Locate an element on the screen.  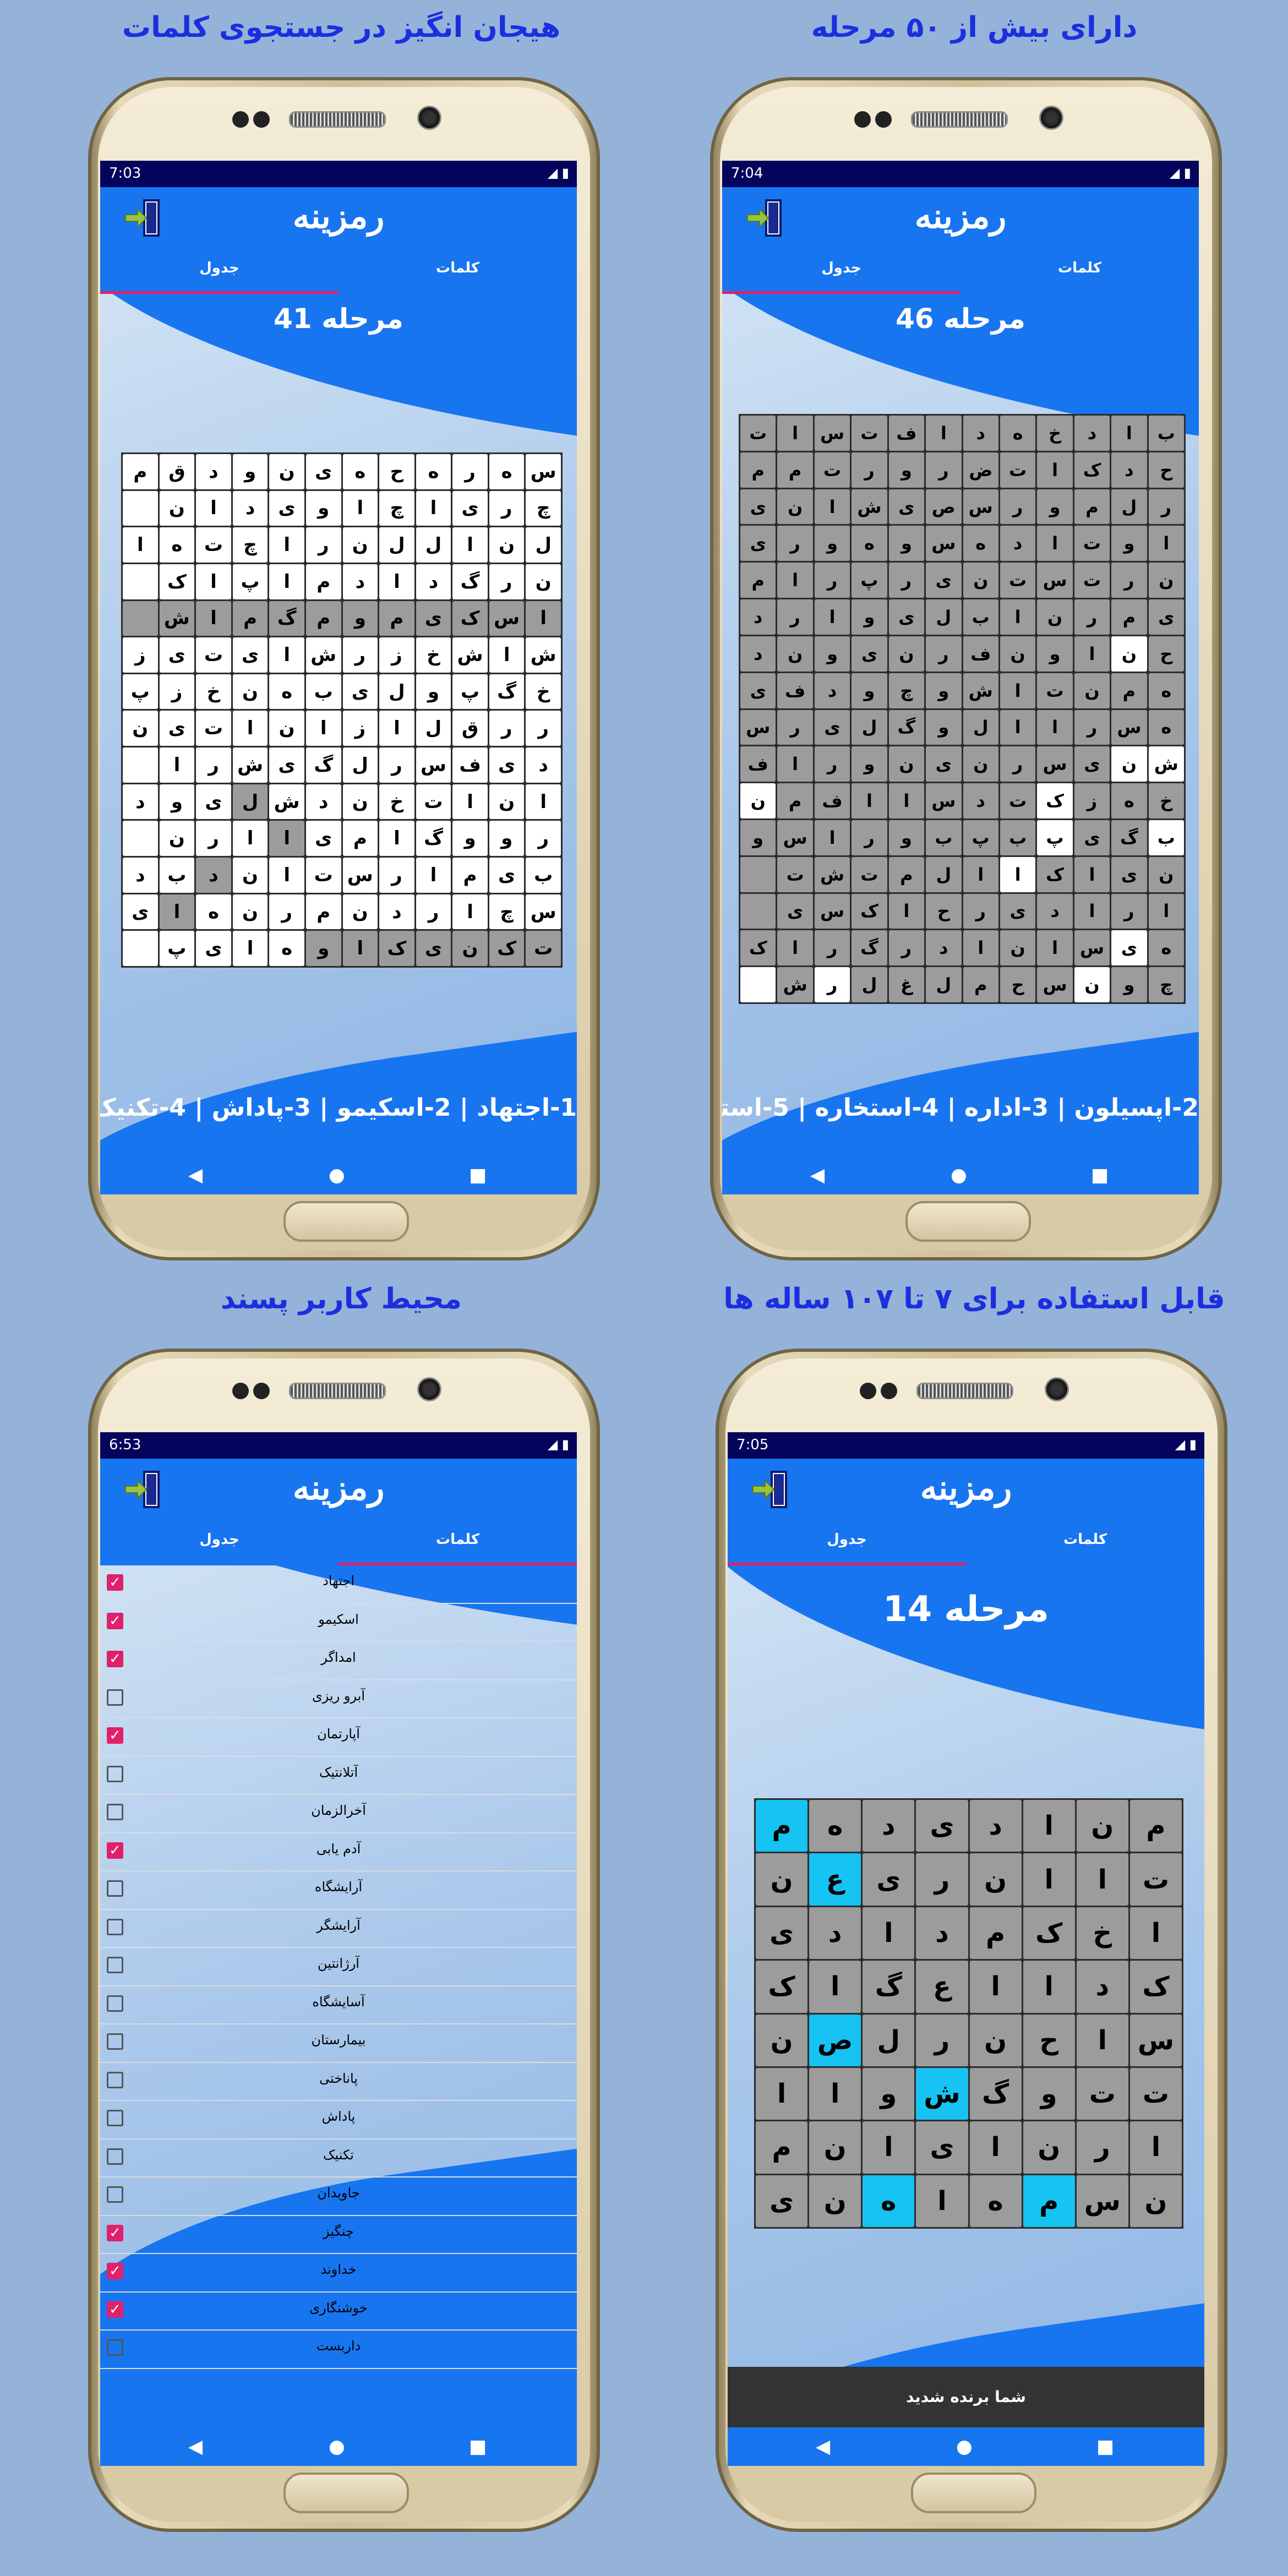
recents-icon: ■ is located at coordinates (1100, 1175).